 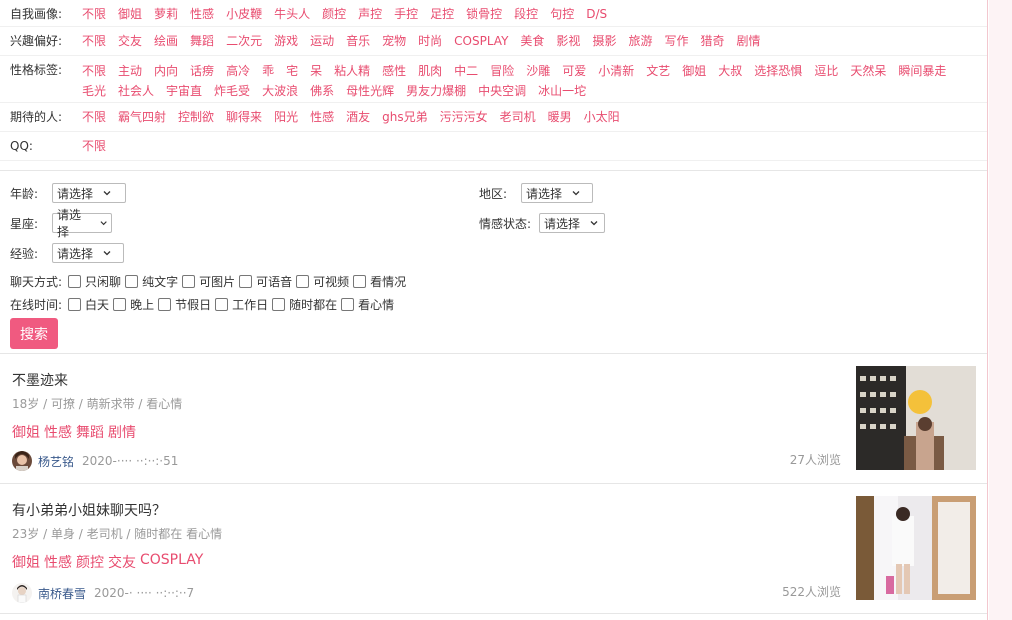 What do you see at coordinates (574, 72) in the screenshot?
I see `filter-tag-link: 可爱` at bounding box center [574, 72].